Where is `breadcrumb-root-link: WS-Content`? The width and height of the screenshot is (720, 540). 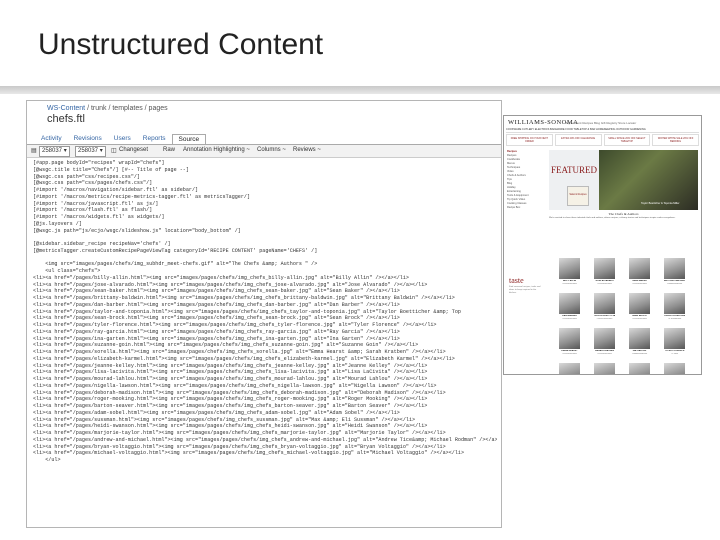 breadcrumb-root-link: WS-Content is located at coordinates (66, 108).